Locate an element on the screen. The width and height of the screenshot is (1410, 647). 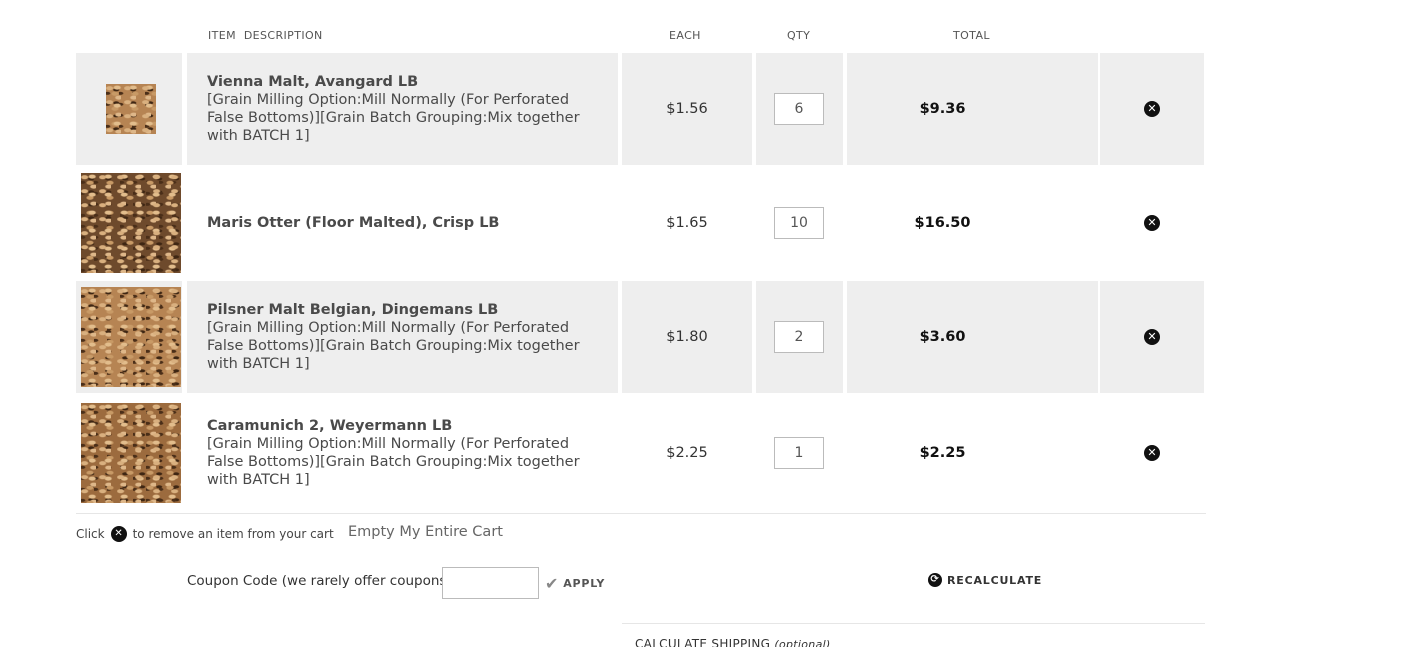
item-total: $9.36 is located at coordinates (942, 109).